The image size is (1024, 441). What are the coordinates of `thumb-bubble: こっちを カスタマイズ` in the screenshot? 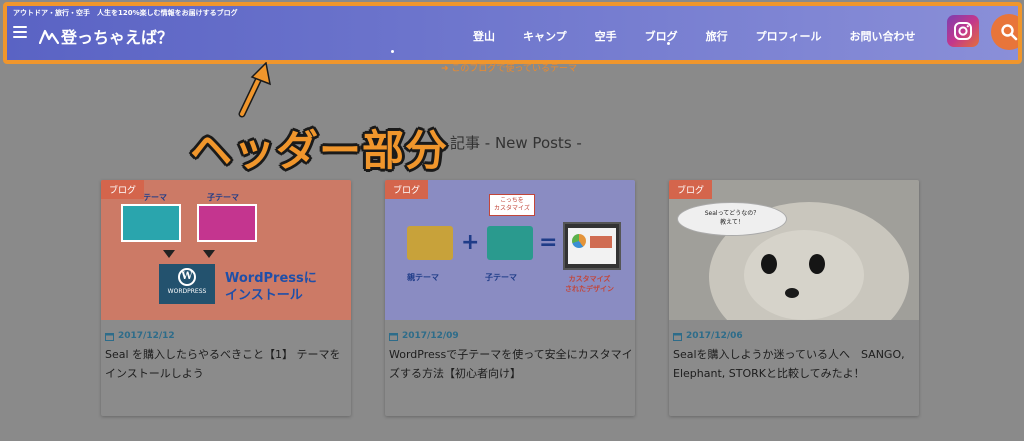 It's located at (512, 205).